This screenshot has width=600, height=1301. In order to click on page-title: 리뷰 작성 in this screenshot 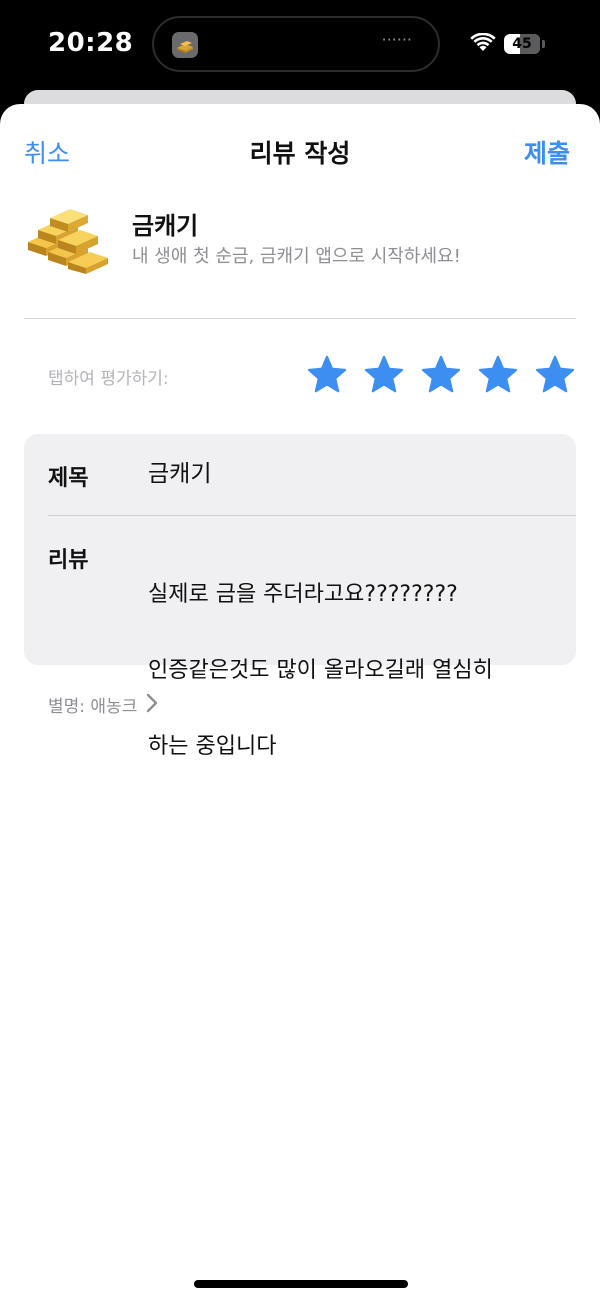, I will do `click(300, 153)`.